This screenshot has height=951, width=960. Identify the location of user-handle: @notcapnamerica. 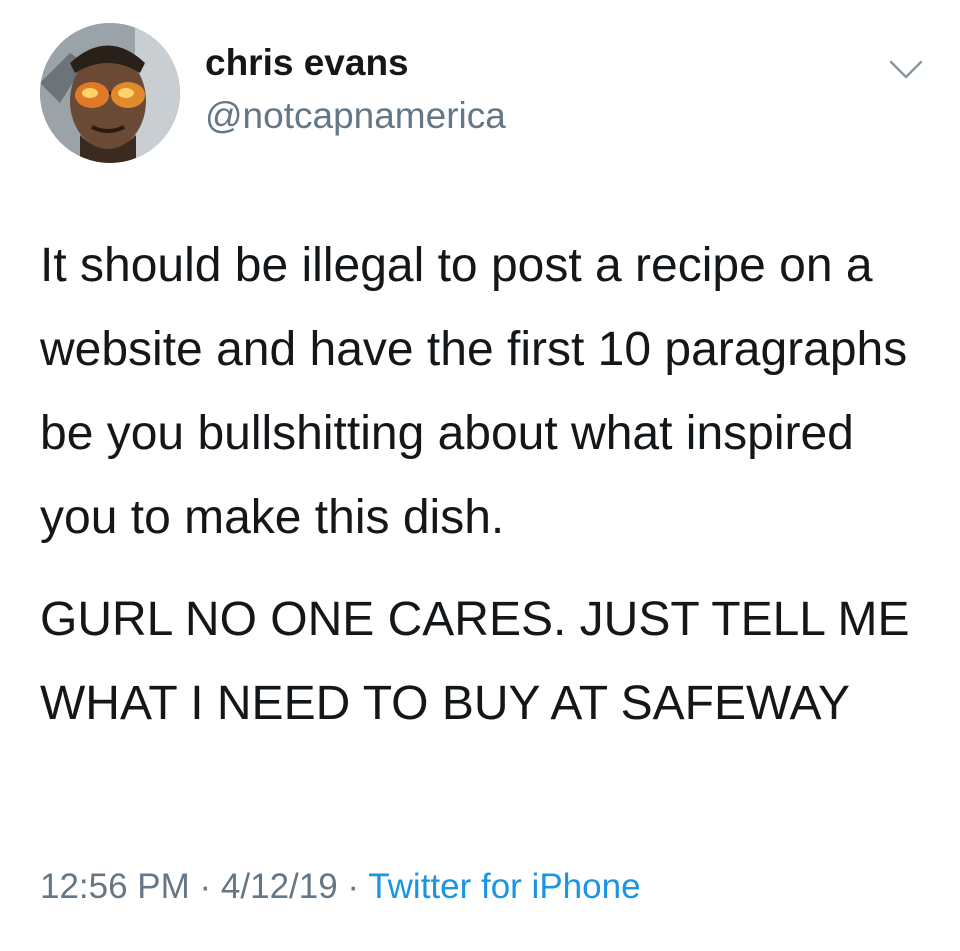
(355, 116).